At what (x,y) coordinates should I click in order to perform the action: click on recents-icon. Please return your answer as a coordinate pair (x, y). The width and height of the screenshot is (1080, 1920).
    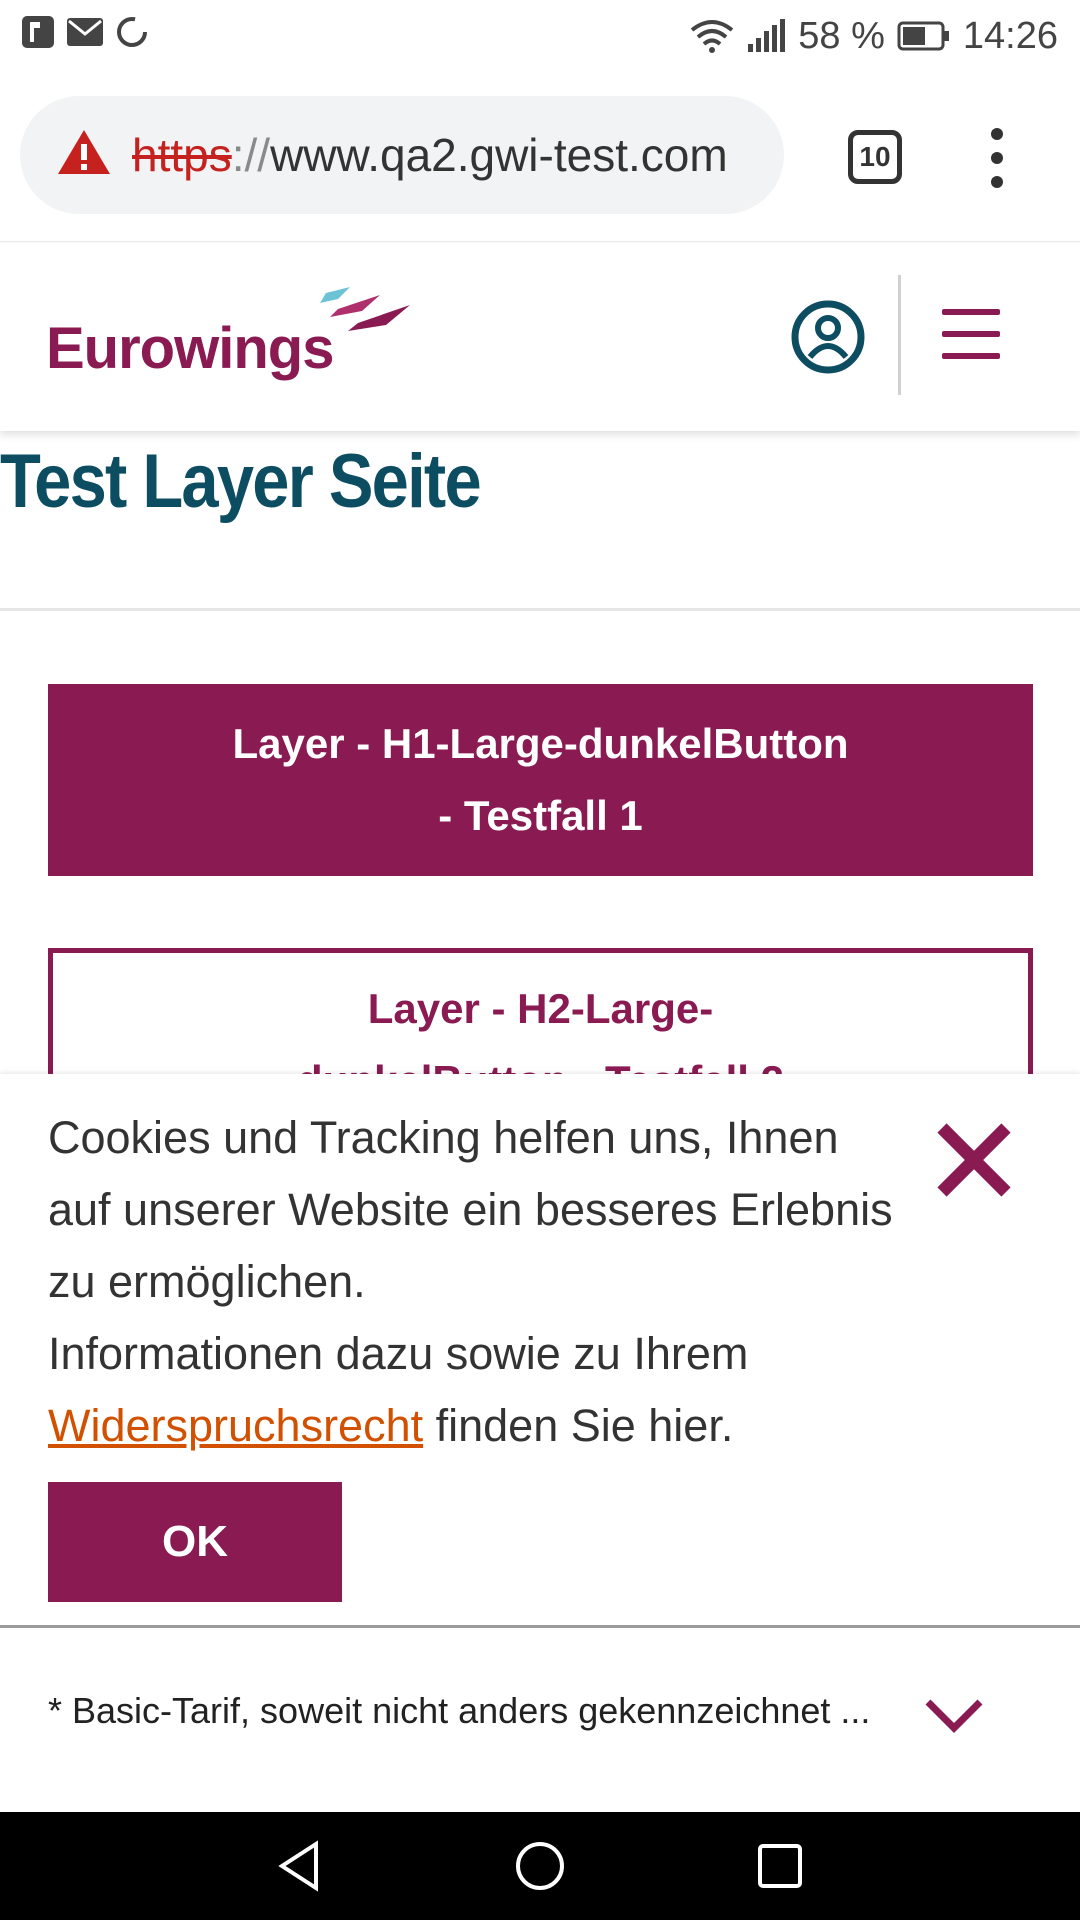
    Looking at the image, I should click on (780, 1866).